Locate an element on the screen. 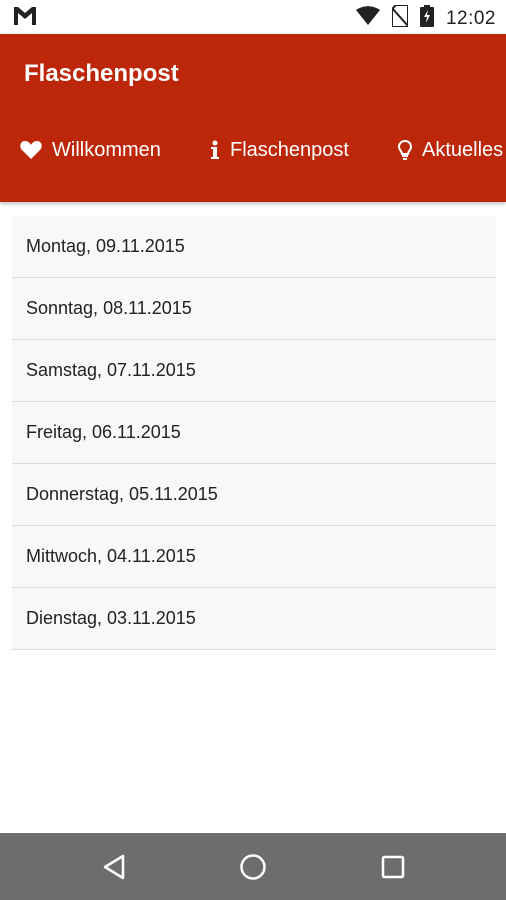 This screenshot has height=900, width=506. list-item: Donnerstag, 05.11.2015 is located at coordinates (254, 495).